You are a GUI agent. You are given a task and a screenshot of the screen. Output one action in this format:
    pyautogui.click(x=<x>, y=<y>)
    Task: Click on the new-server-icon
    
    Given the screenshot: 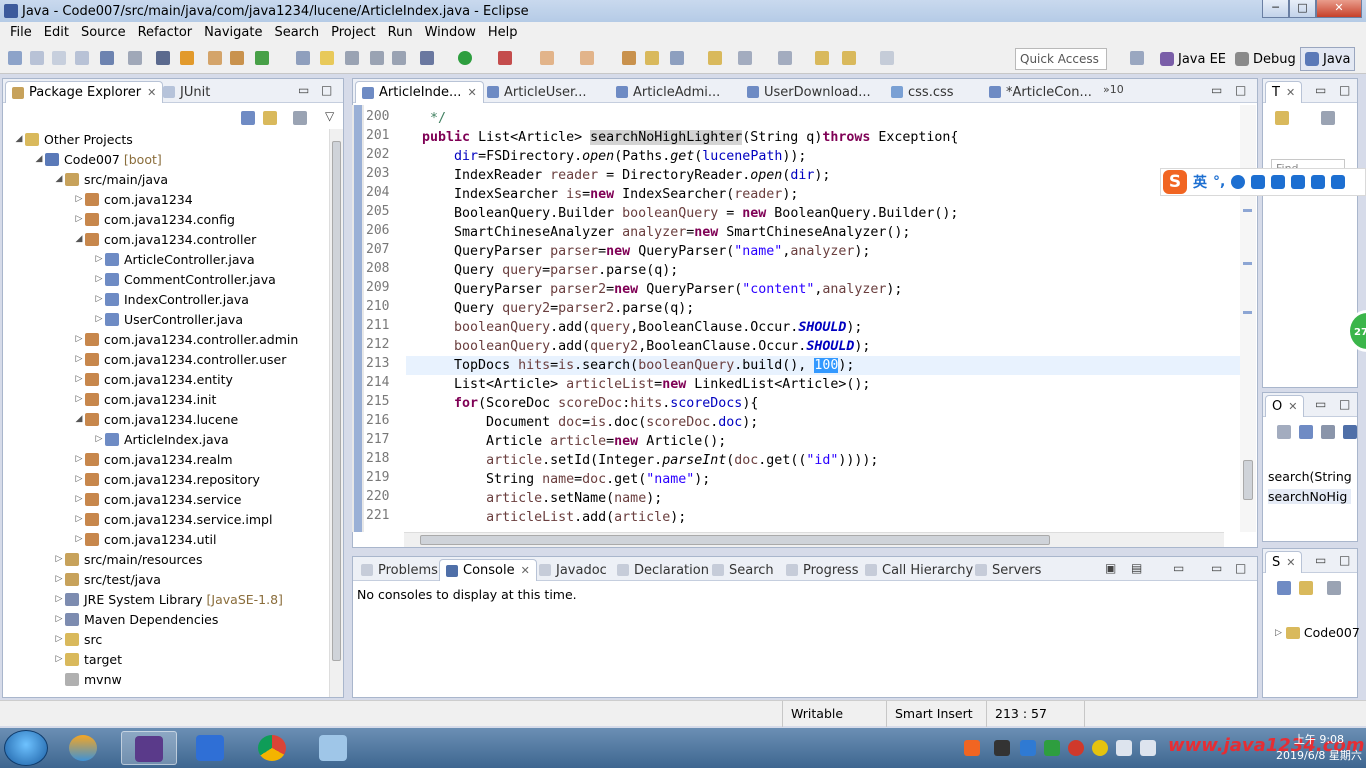 What is the action you would take?
    pyautogui.click(x=547, y=58)
    